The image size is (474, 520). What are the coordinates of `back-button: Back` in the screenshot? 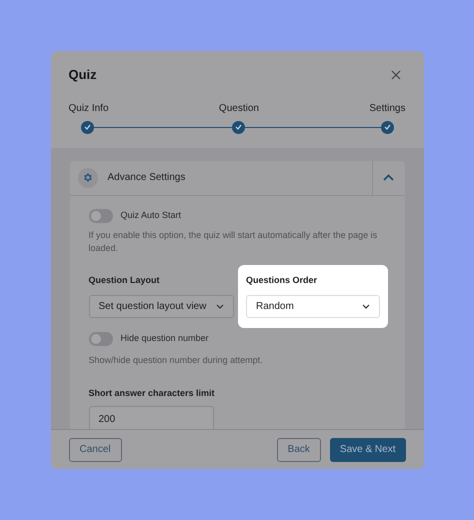 It's located at (298, 450).